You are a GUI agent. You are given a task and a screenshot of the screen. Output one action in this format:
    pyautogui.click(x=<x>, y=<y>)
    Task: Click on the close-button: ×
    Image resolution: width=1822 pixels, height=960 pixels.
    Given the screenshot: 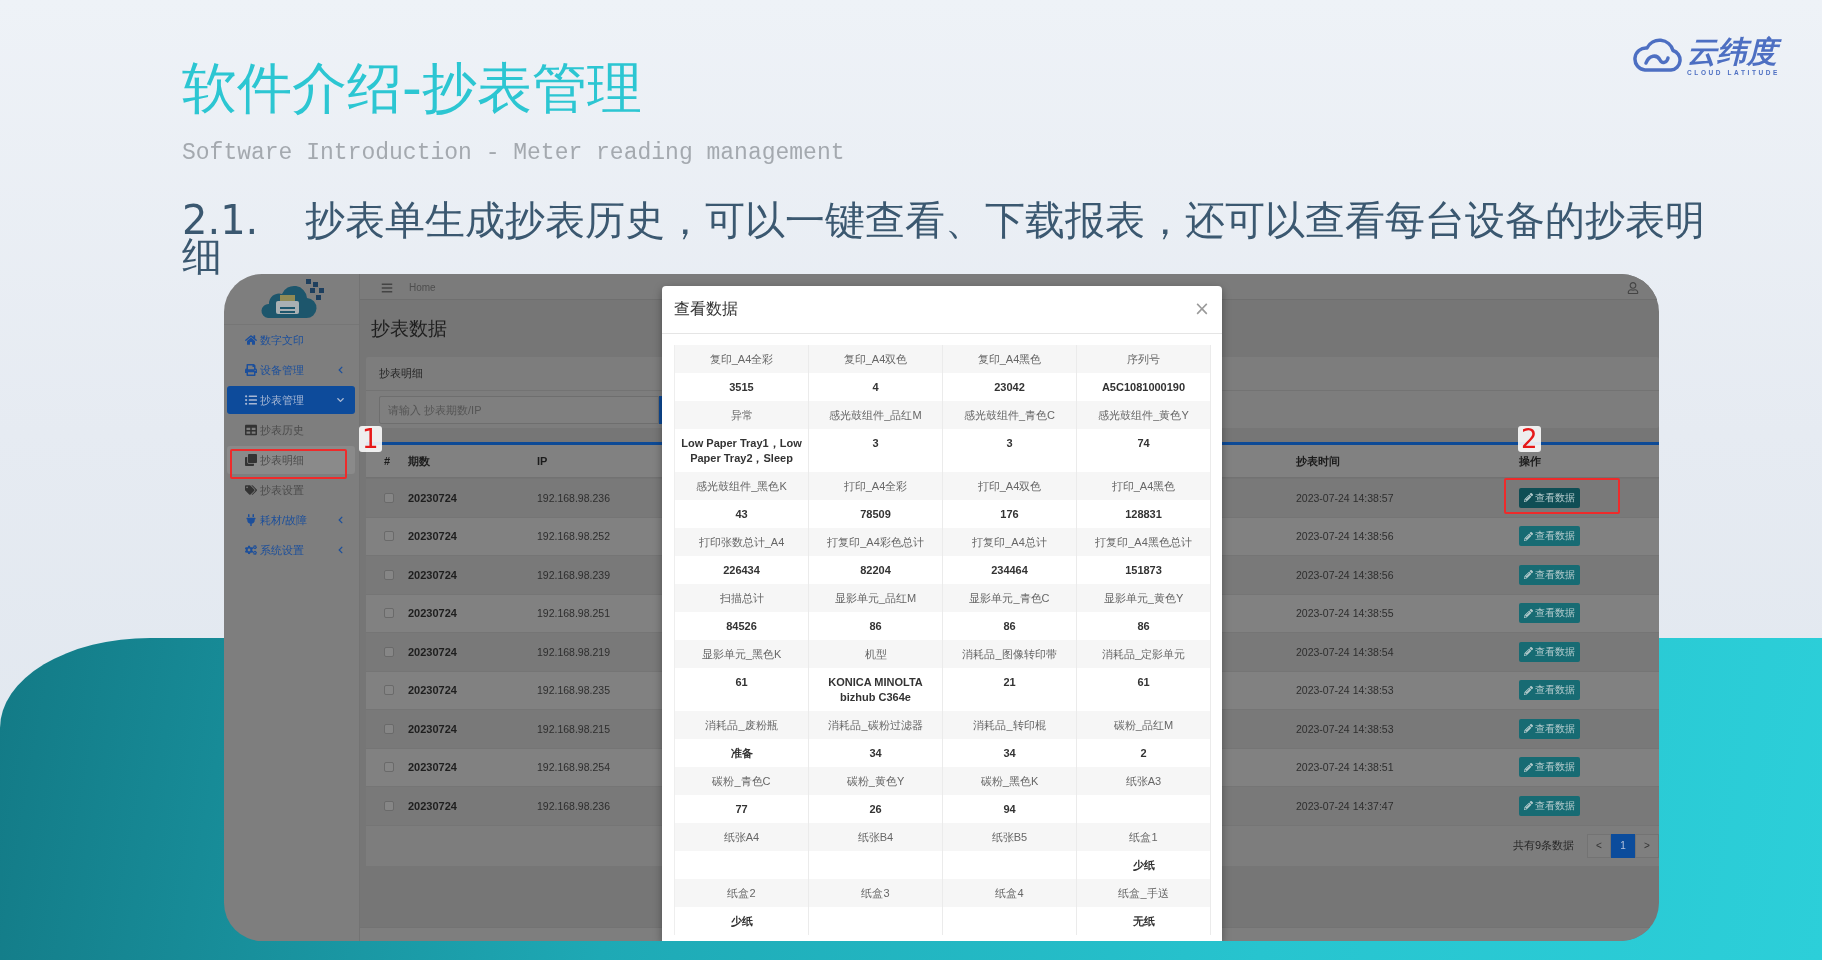 What is the action you would take?
    pyautogui.click(x=1202, y=309)
    